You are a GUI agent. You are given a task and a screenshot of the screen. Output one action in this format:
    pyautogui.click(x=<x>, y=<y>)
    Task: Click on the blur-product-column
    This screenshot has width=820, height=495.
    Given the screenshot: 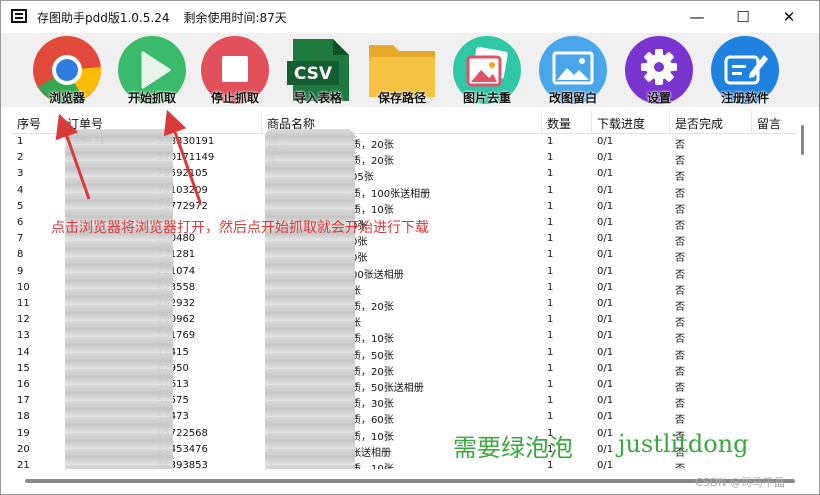 What is the action you would take?
    pyautogui.click(x=310, y=299)
    